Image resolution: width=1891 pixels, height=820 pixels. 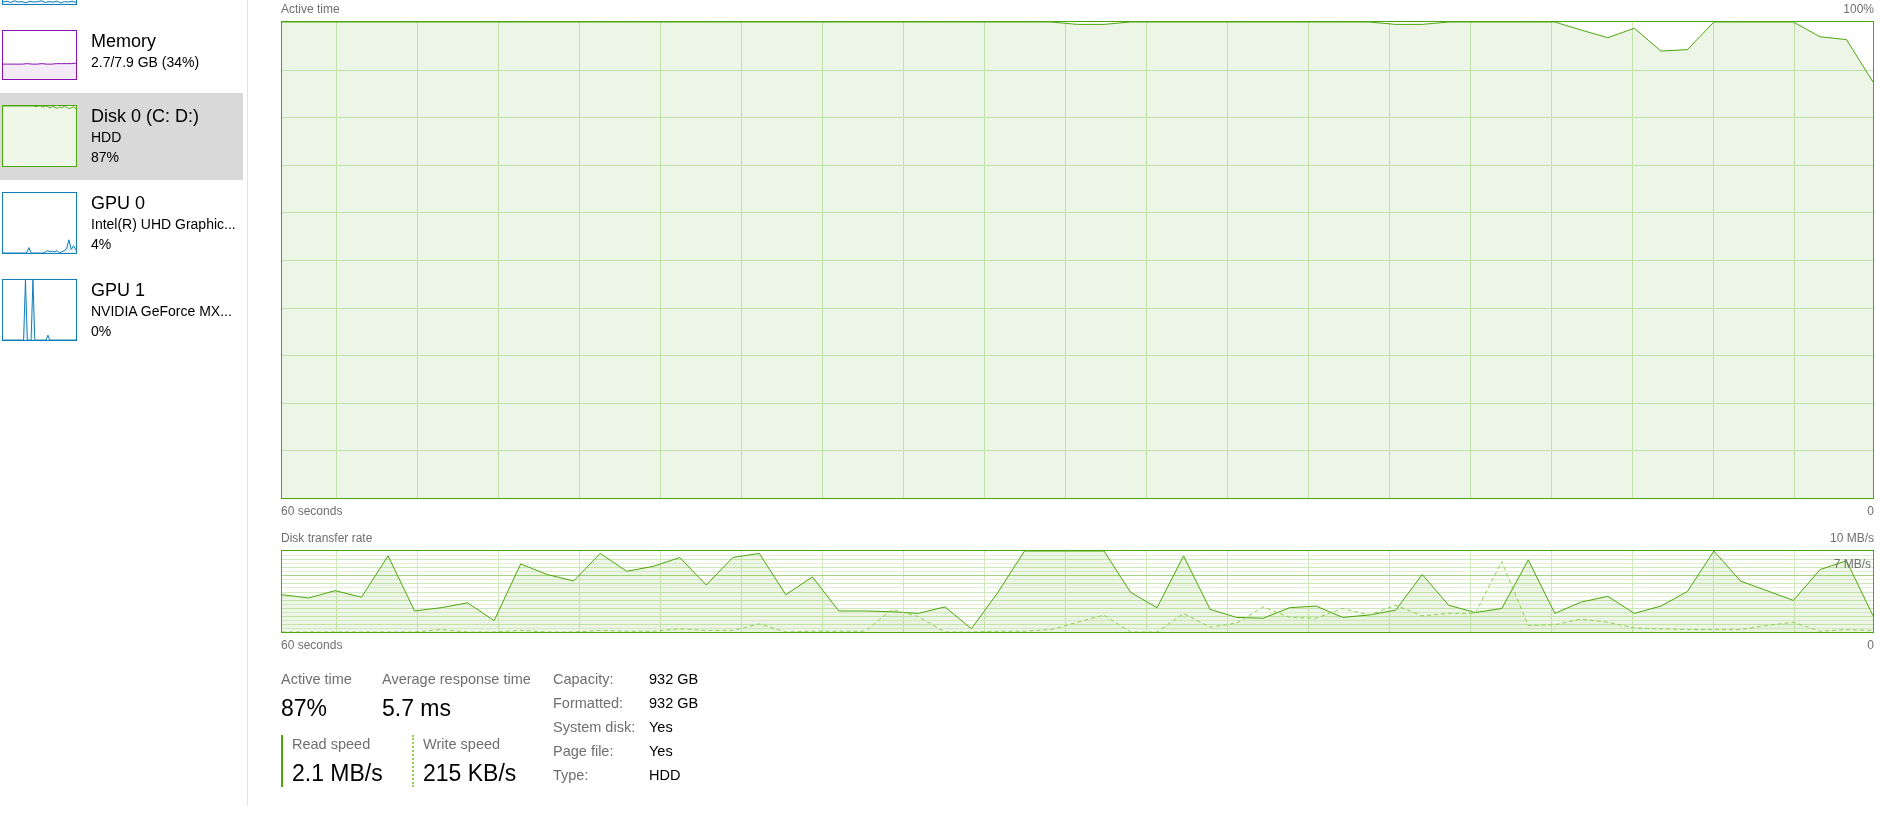 What do you see at coordinates (337, 773) in the screenshot?
I see `stat-value: 2.1 MB/s` at bounding box center [337, 773].